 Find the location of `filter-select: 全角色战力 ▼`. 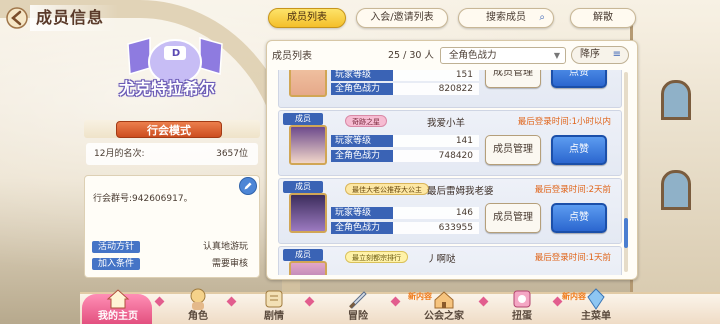

filter-select: 全角色战力 ▼ is located at coordinates (503, 55).